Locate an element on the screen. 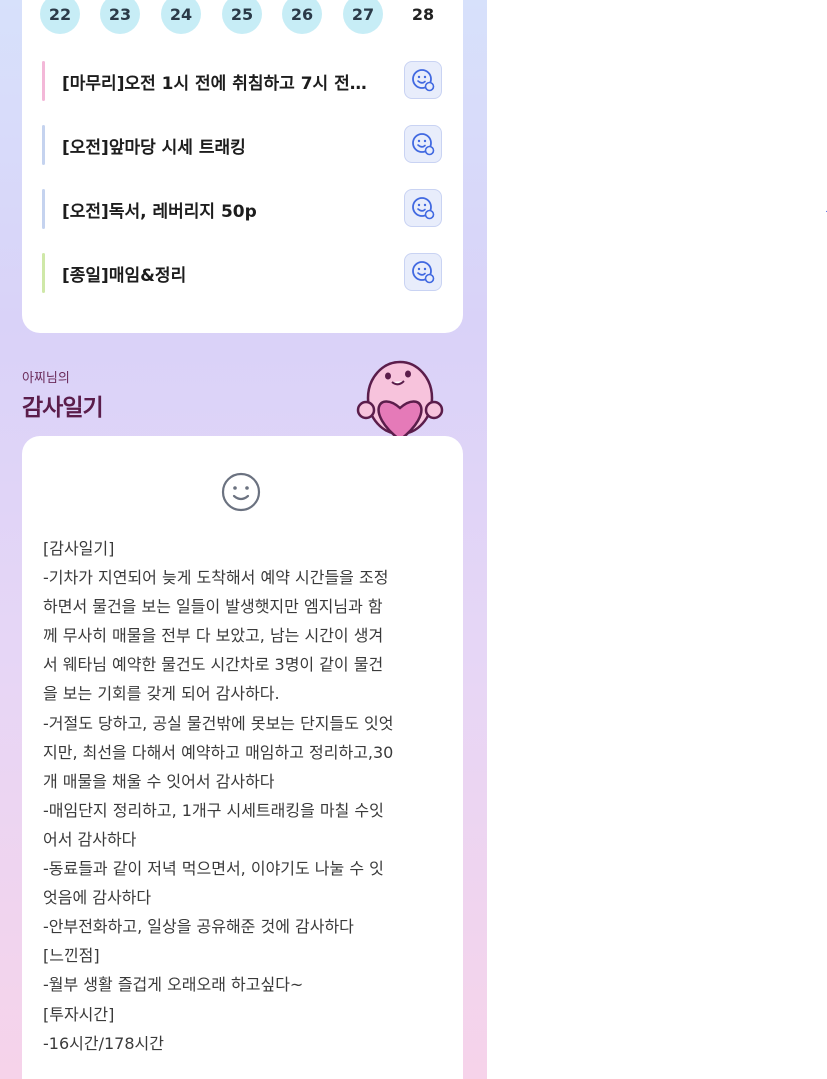 The width and height of the screenshot is (827, 1079). diary-line: -안부전화하고, 일상을 공유해준 것에 감사하다 is located at coordinates (198, 927).